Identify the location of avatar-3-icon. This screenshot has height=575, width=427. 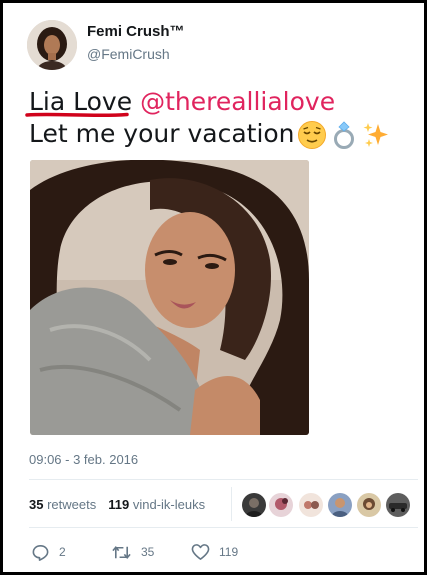
(311, 505).